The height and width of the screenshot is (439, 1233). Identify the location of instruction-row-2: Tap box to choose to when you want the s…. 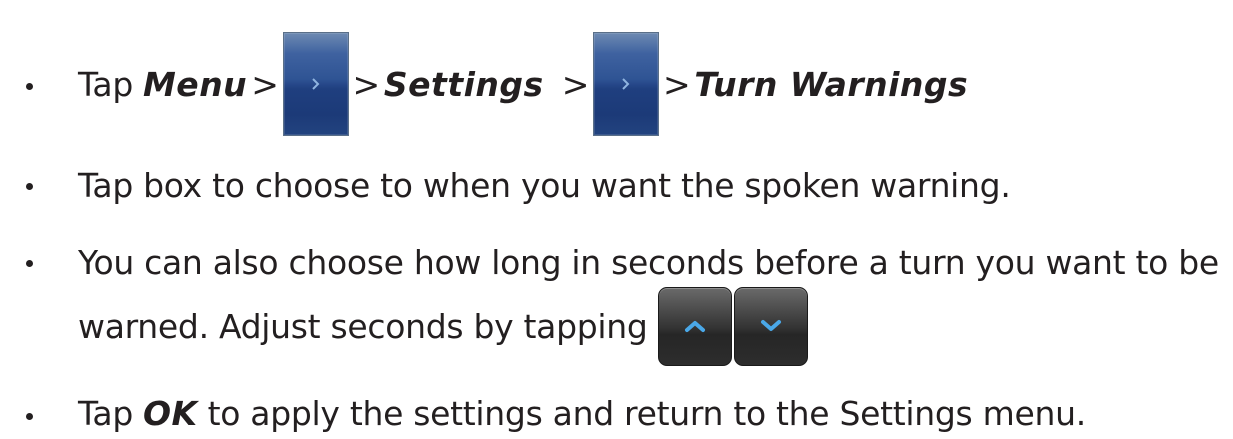
(505, 185).